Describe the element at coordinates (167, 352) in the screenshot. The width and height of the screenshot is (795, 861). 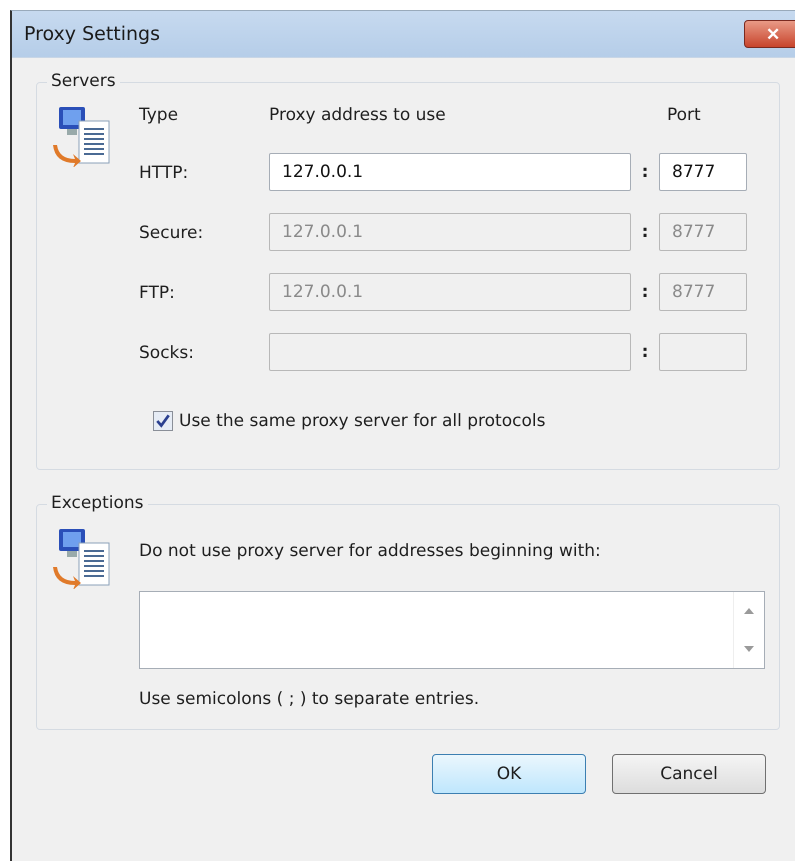
I see `protocol-label: Socks:` at that location.